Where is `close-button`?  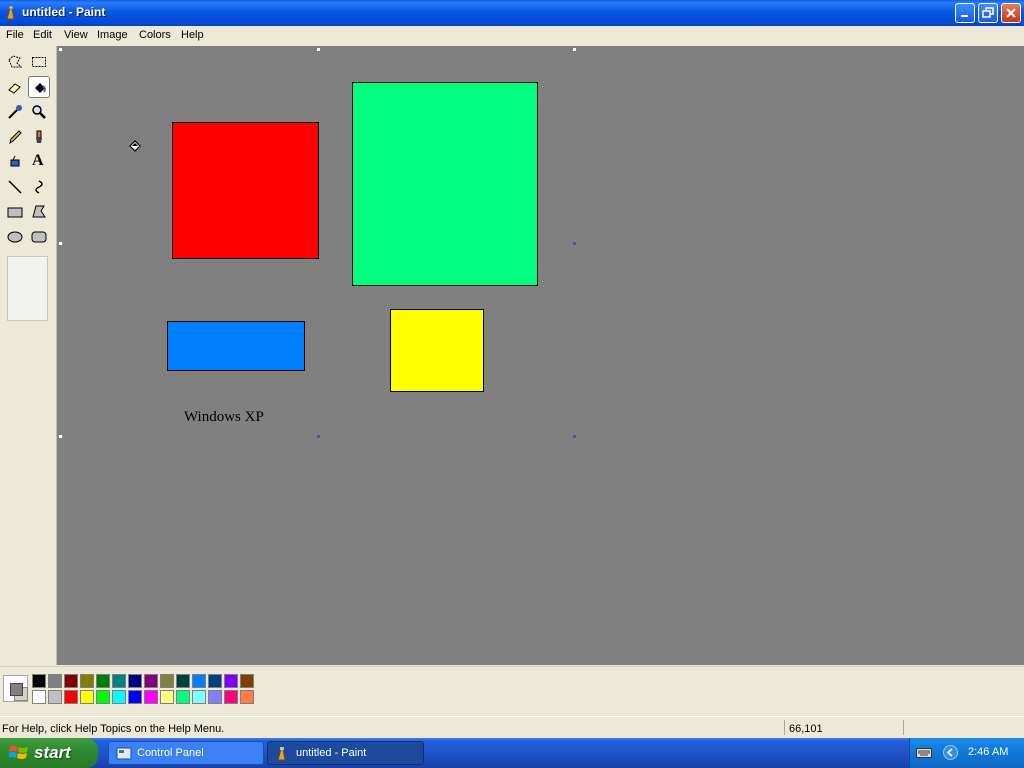
close-button is located at coordinates (1011, 13).